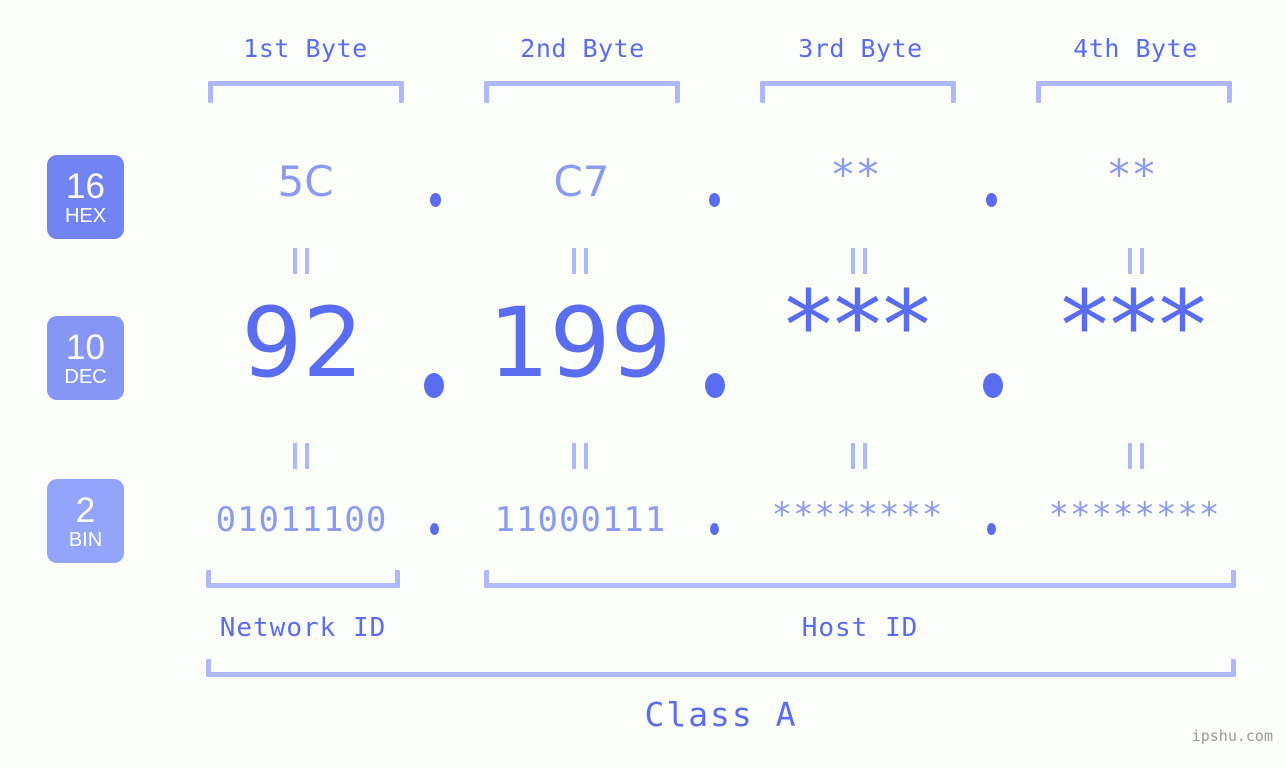 Image resolution: width=1285 pixels, height=767 pixels. I want to click on hex-octet-1: 5C, so click(305, 181).